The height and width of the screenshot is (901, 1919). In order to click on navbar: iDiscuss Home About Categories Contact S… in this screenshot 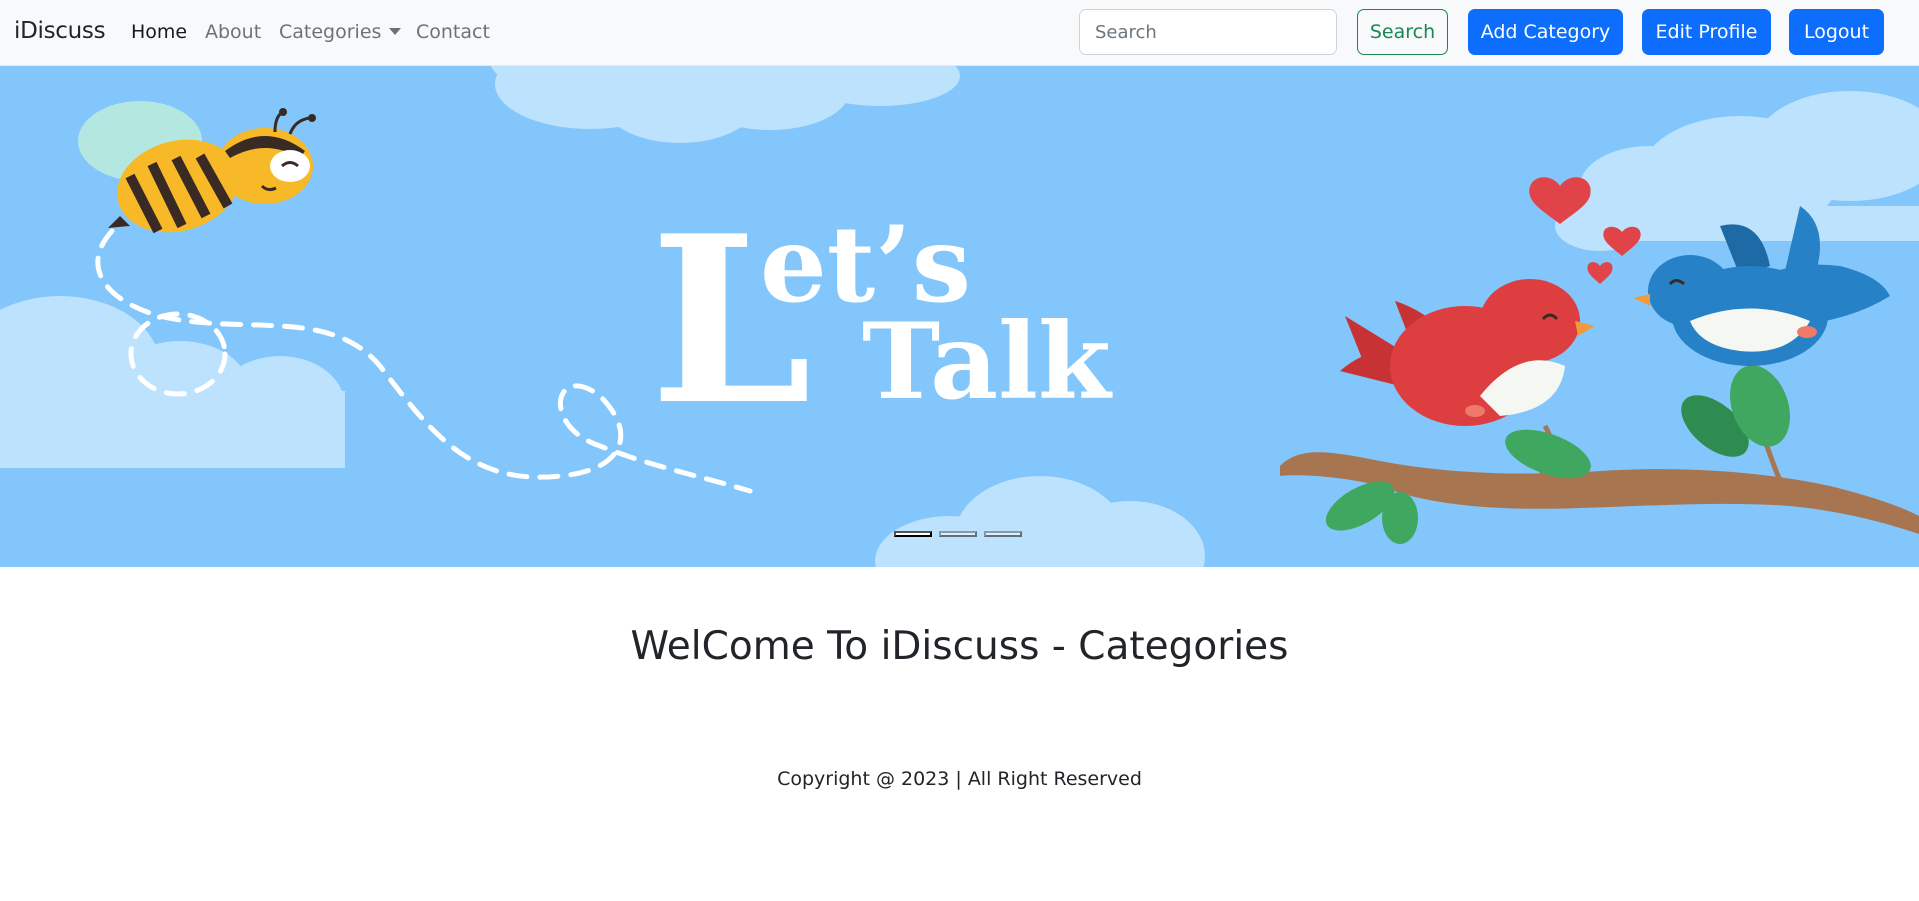, I will do `click(959, 33)`.